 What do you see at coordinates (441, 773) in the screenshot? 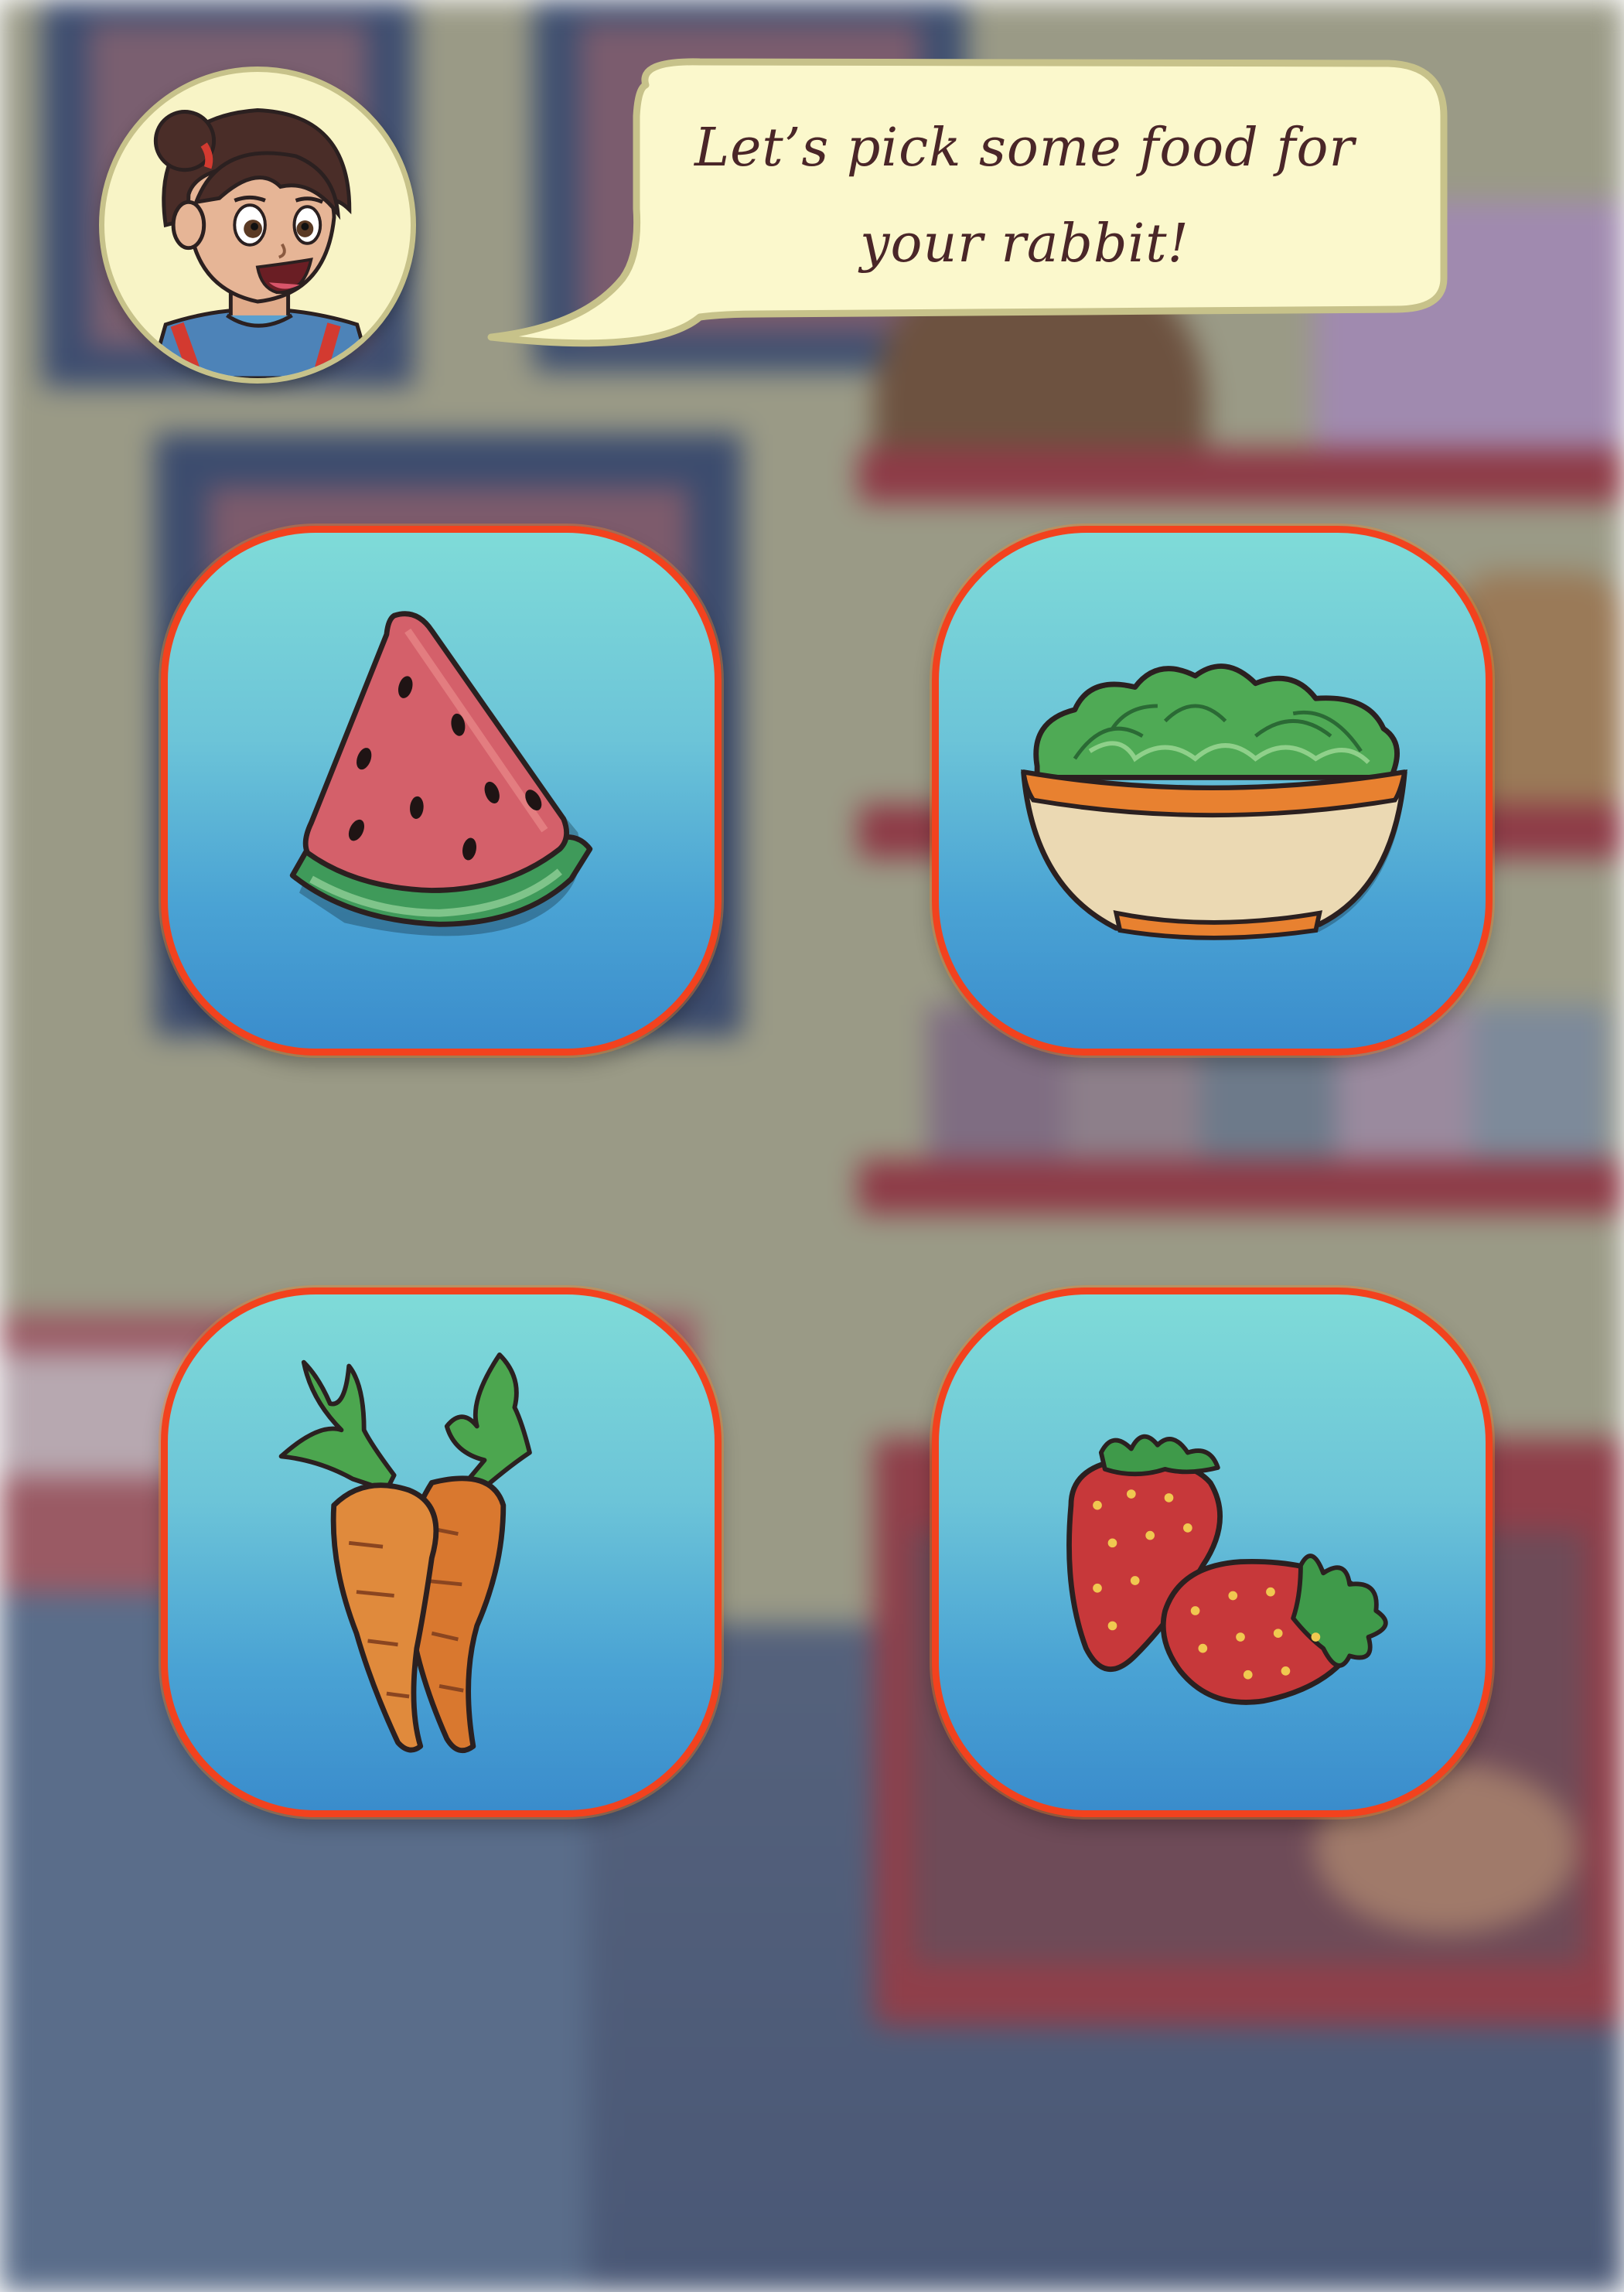
I see `watermelon-icon` at bounding box center [441, 773].